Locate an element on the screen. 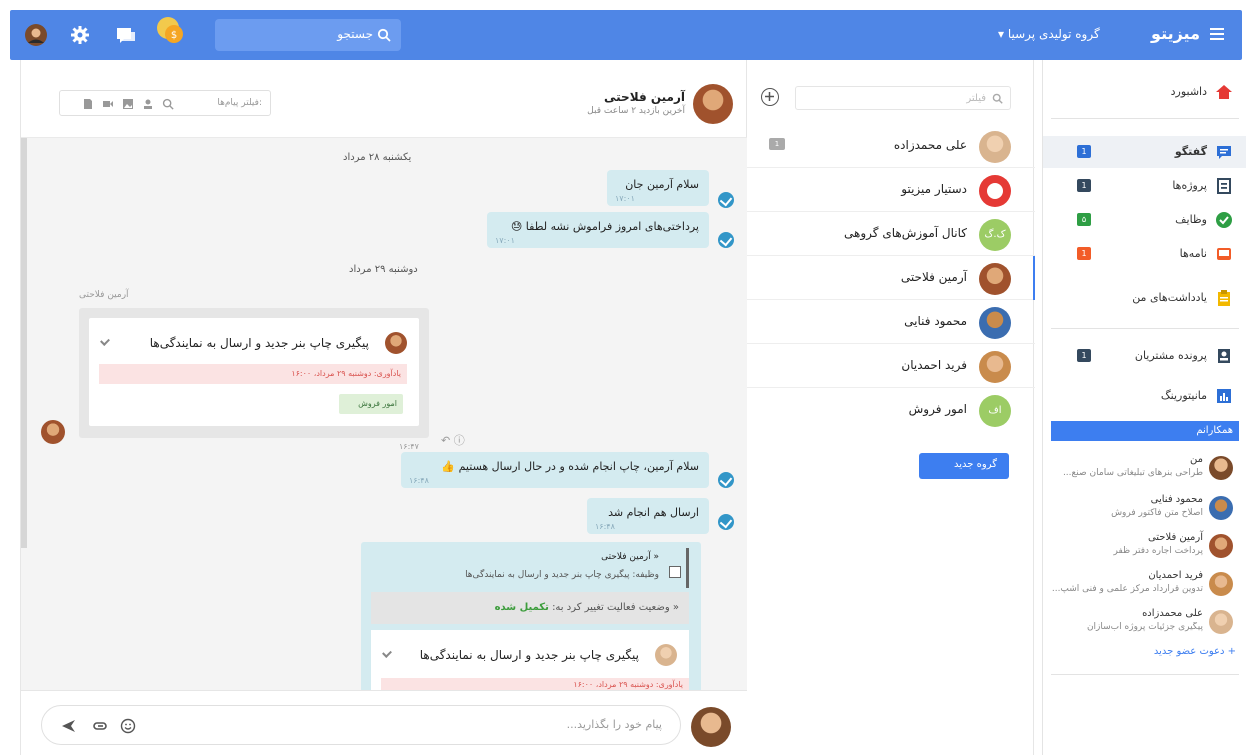  invite-member-link: + دعوت عضو جدید is located at coordinates (1195, 651).